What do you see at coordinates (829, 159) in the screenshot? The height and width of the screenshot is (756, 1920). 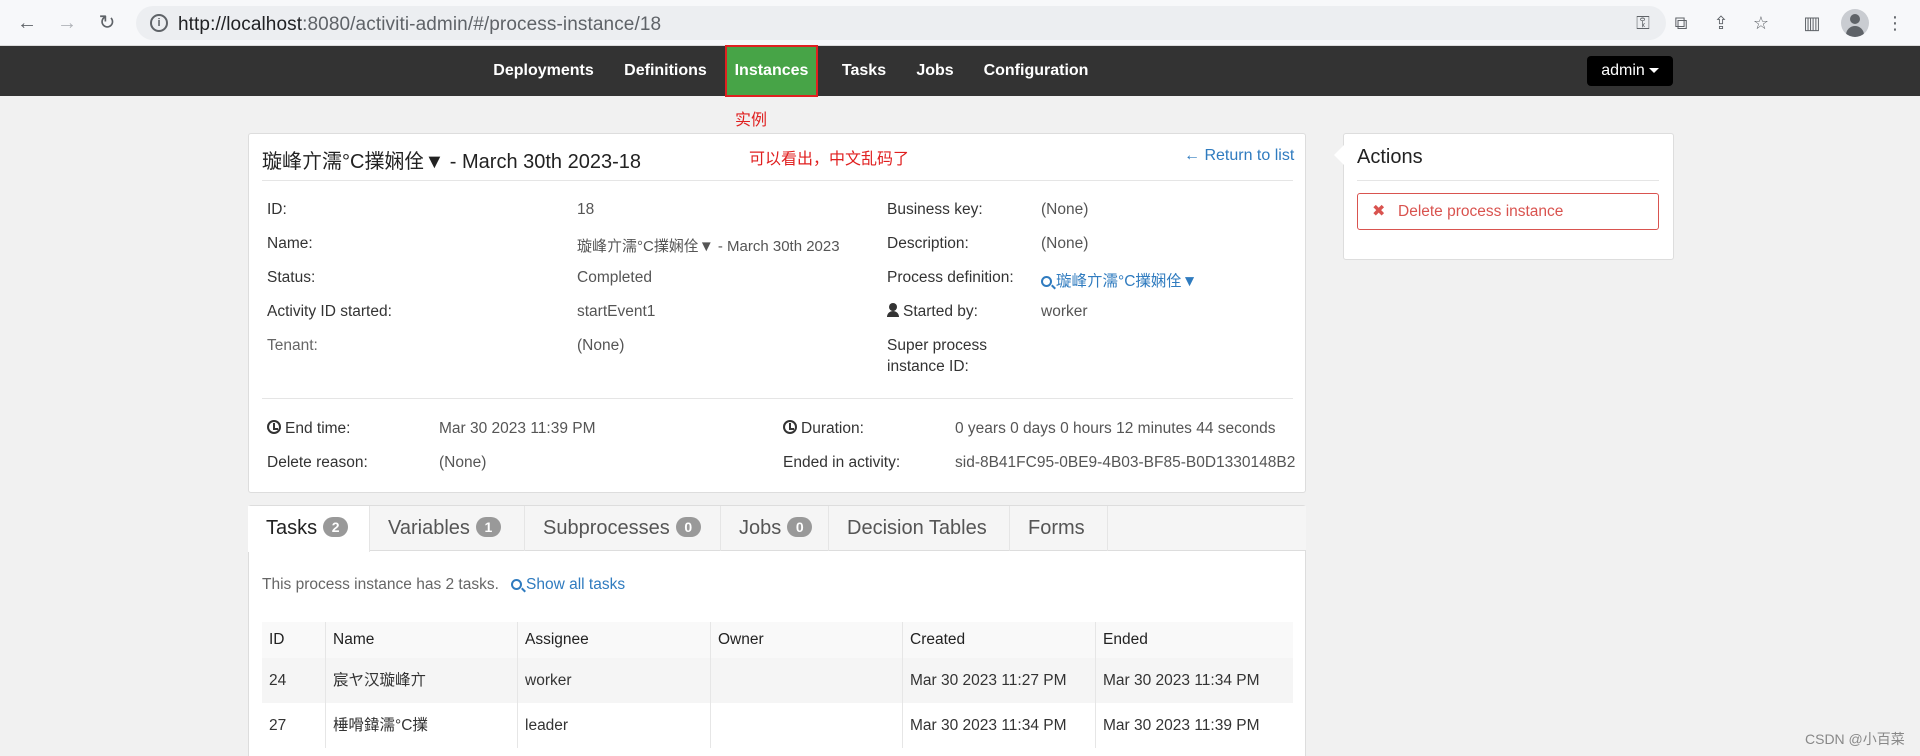 I see `annotation-garbled: 可以看出，中文乱码了` at bounding box center [829, 159].